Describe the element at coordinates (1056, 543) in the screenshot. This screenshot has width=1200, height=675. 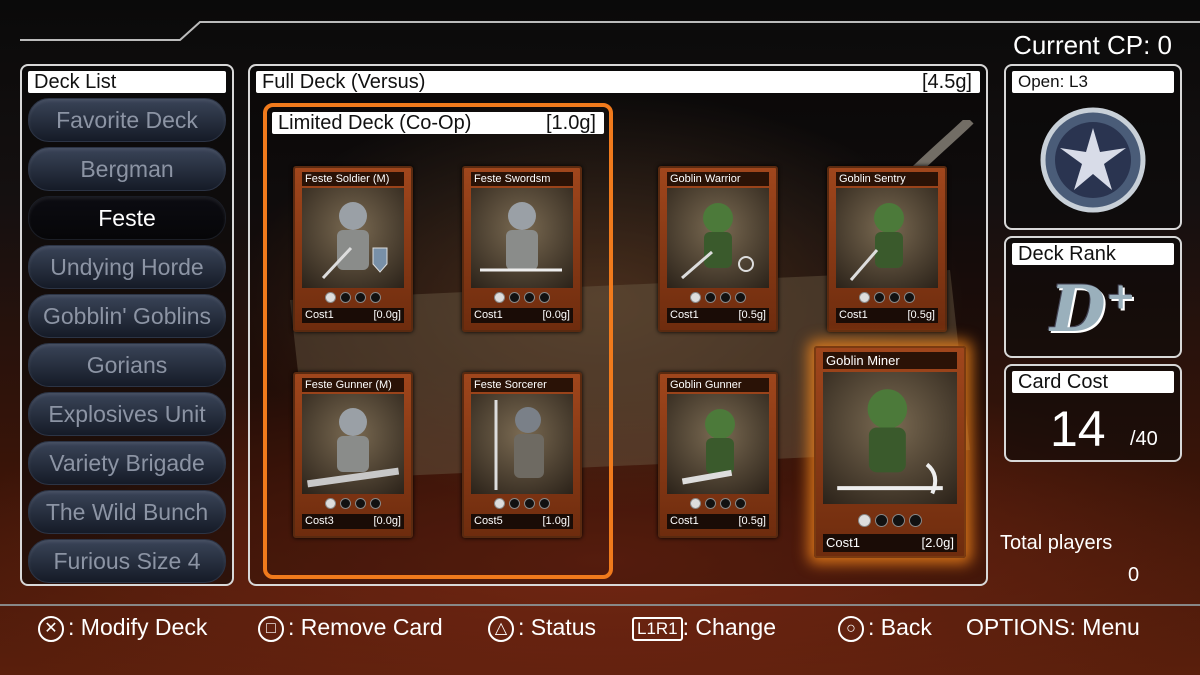
I see `total-players-label: Total players` at that location.